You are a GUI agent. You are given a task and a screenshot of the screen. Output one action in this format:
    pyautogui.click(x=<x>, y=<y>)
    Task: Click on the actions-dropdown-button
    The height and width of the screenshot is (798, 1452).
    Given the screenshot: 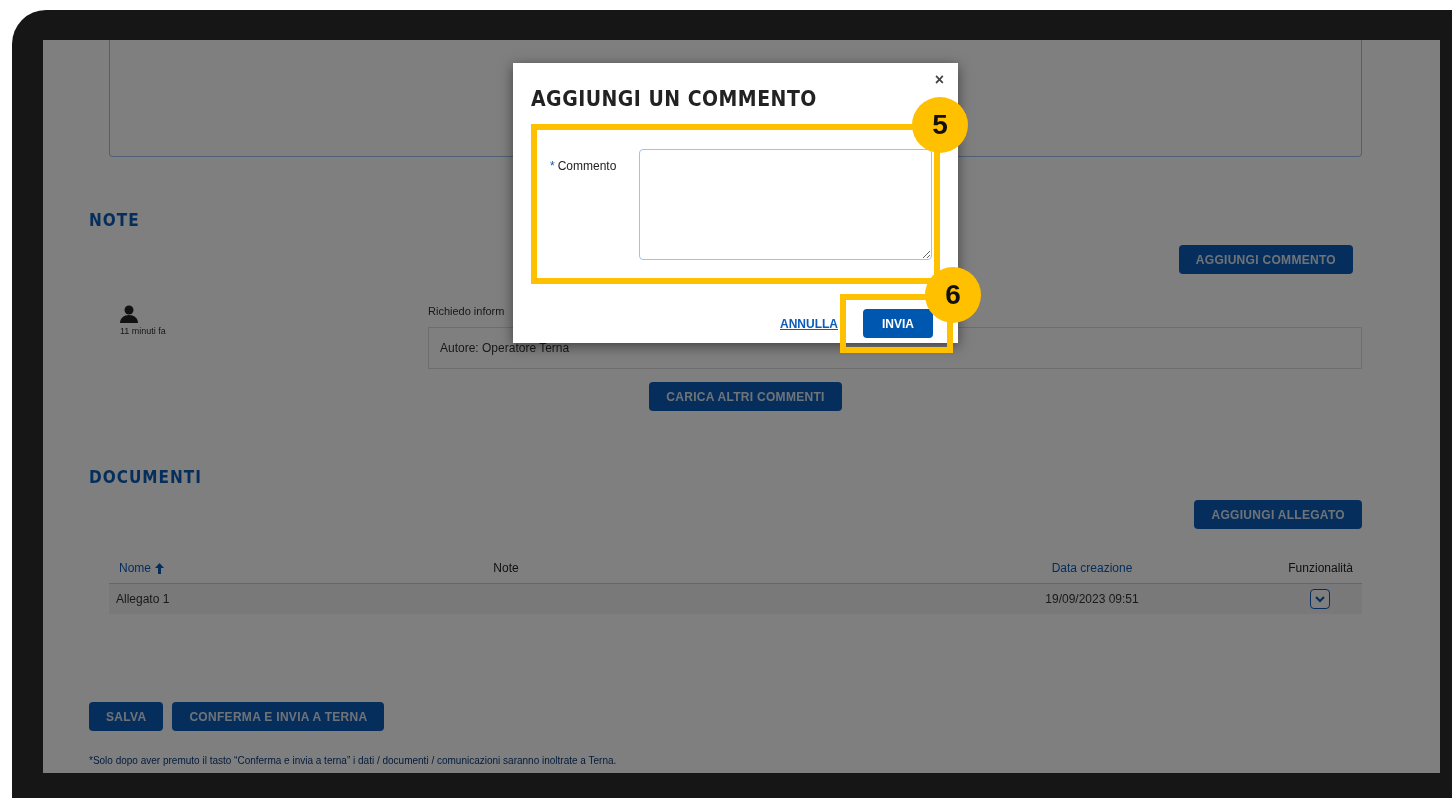 What is the action you would take?
    pyautogui.click(x=1320, y=599)
    